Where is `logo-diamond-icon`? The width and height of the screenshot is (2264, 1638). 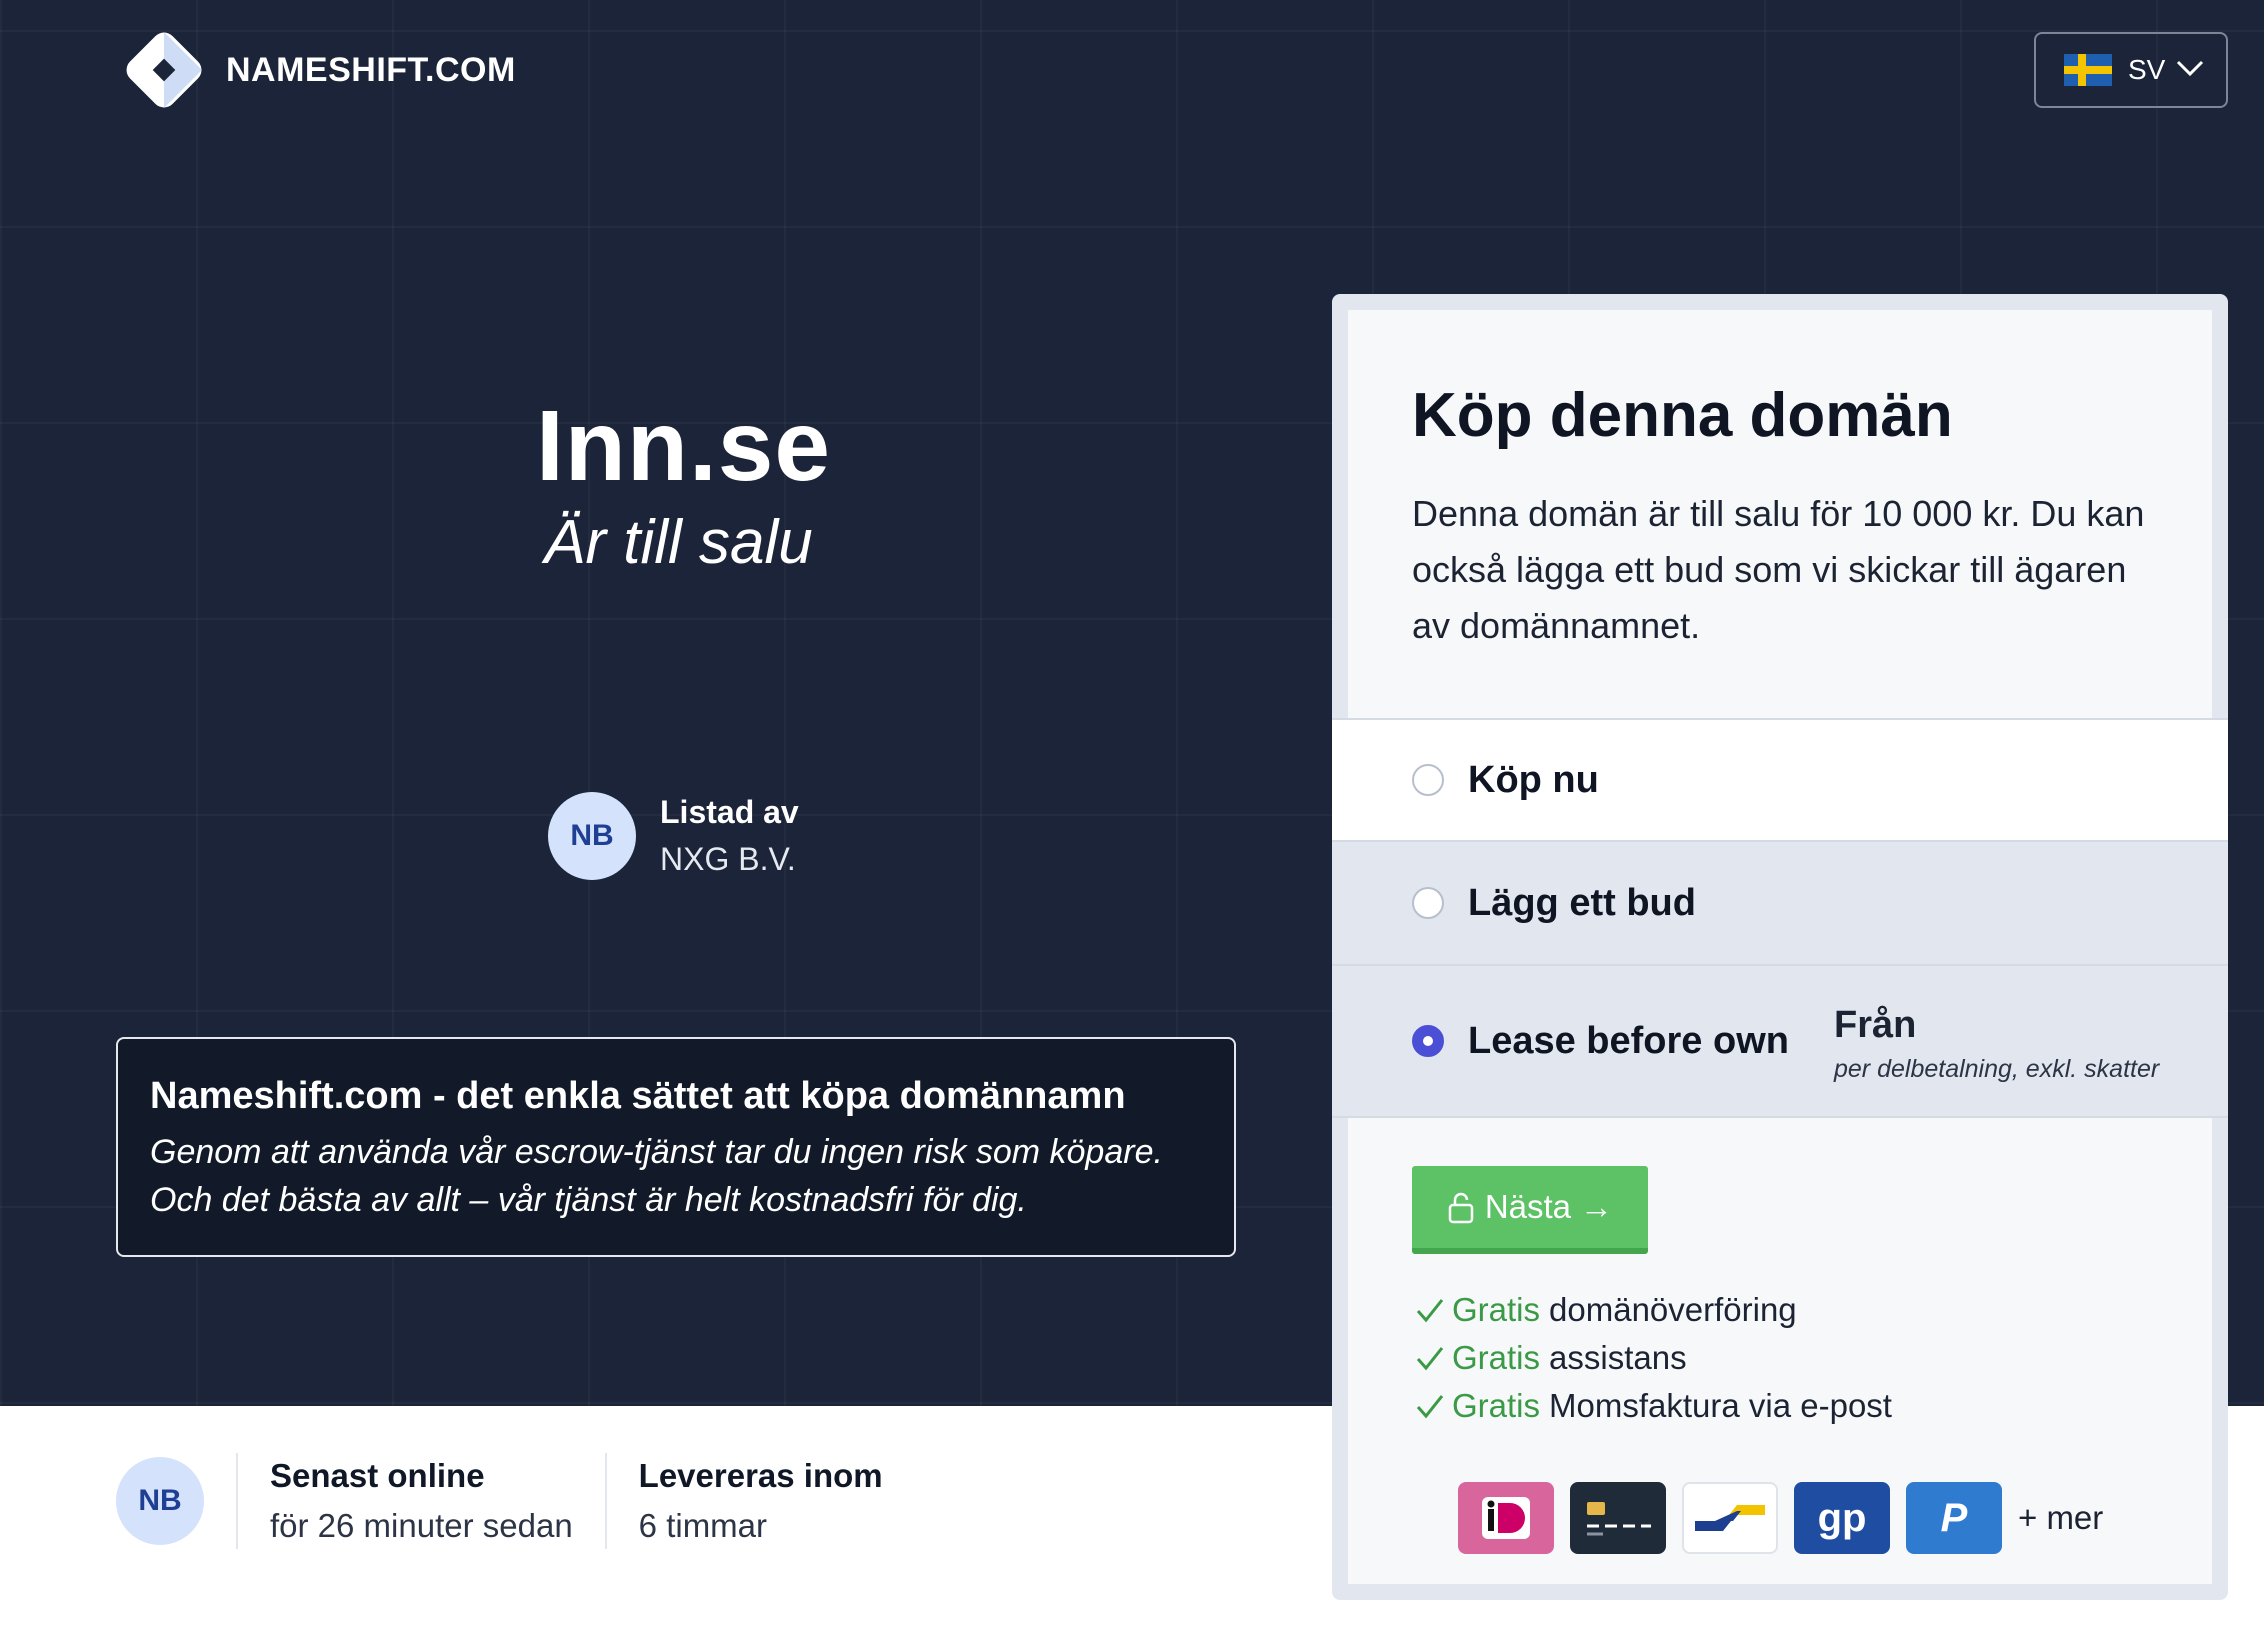
logo-diamond-icon is located at coordinates (164, 70).